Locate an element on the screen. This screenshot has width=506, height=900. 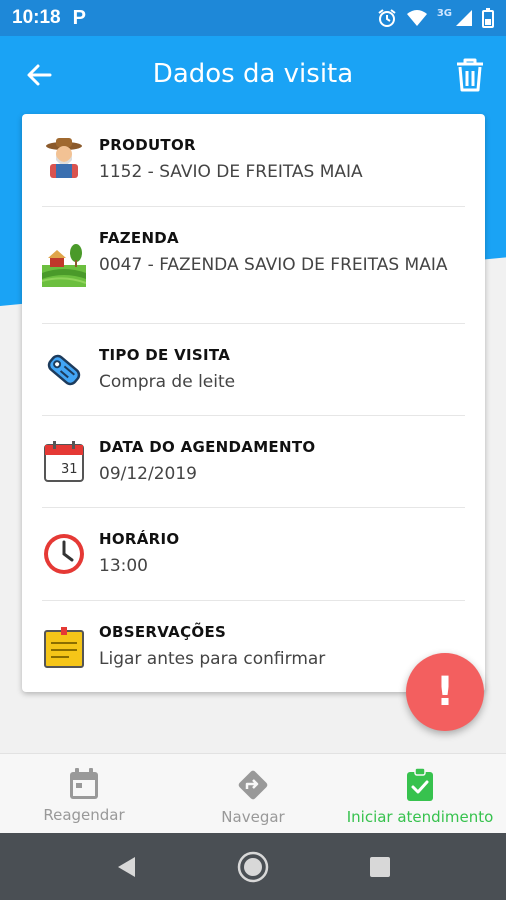
navigate-label: Navegar is located at coordinates (253, 817).